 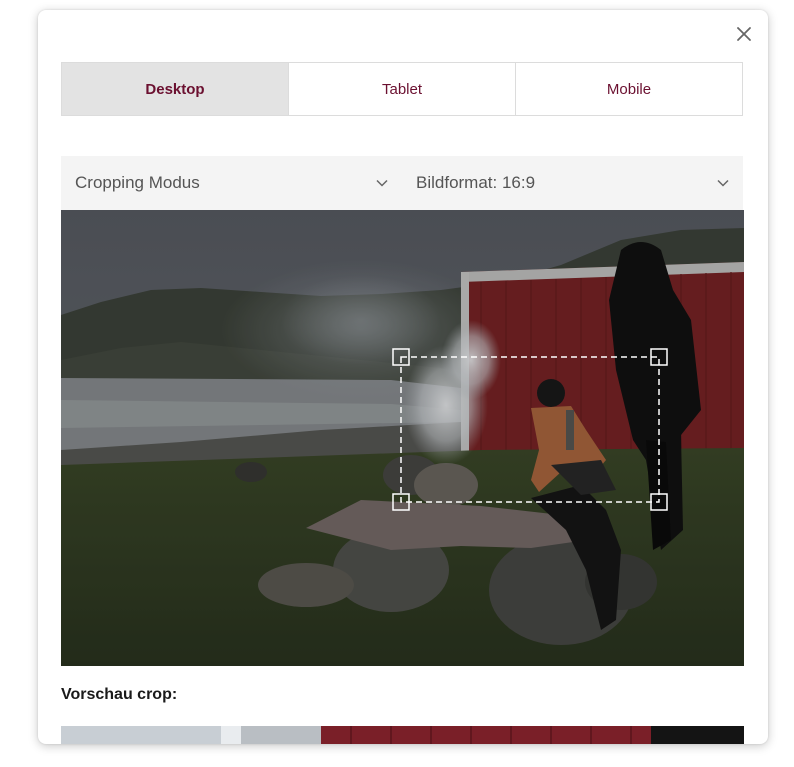 I want to click on tab-mobile: Mobile, so click(x=629, y=89).